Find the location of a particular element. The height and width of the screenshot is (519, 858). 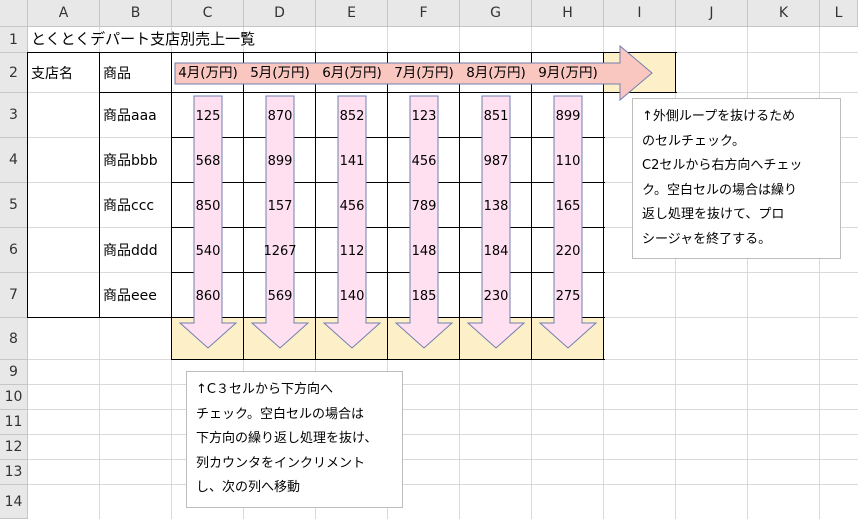

sales-value-cell: 870 is located at coordinates (280, 116).